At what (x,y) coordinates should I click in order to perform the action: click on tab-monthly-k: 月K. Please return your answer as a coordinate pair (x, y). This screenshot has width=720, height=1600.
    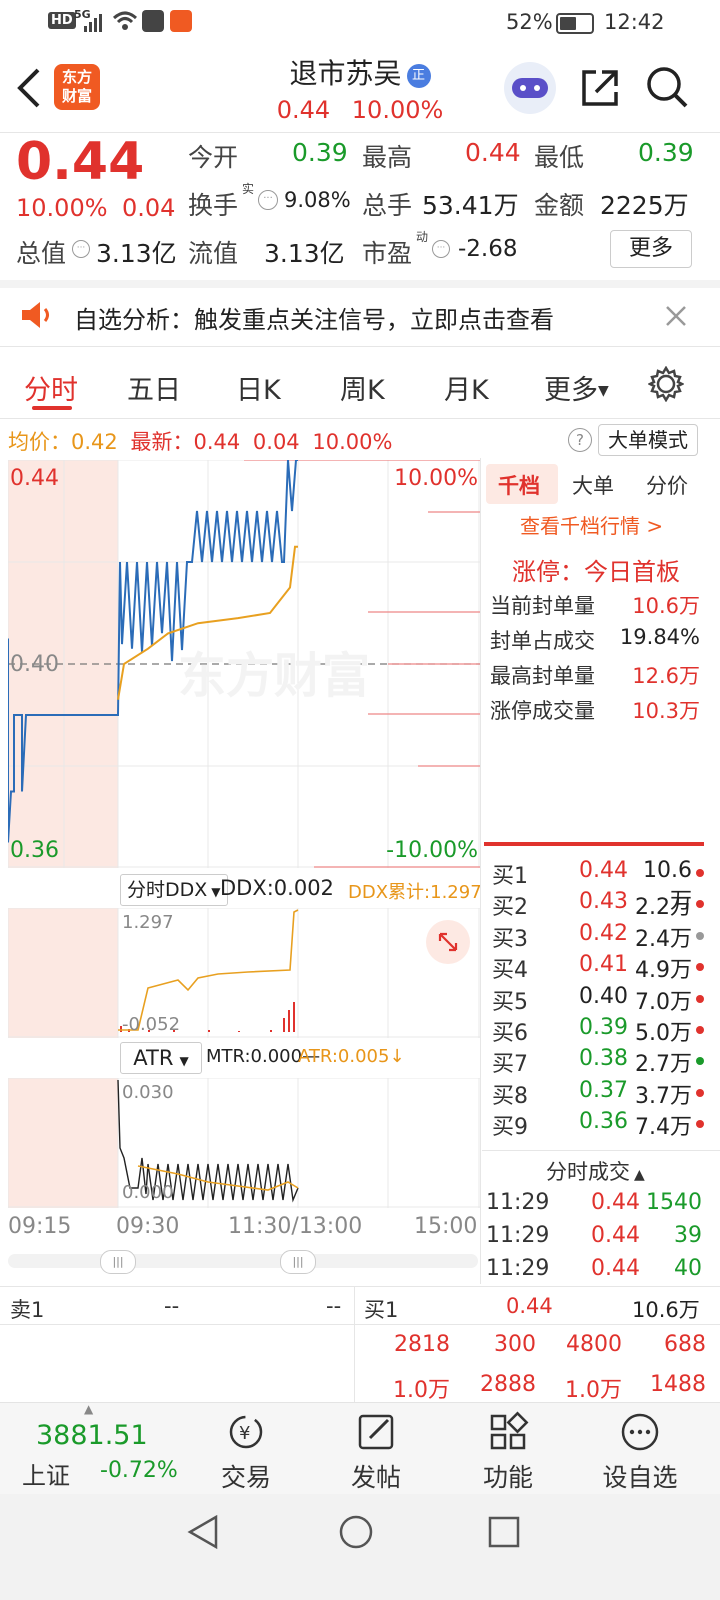
    Looking at the image, I should click on (466, 387).